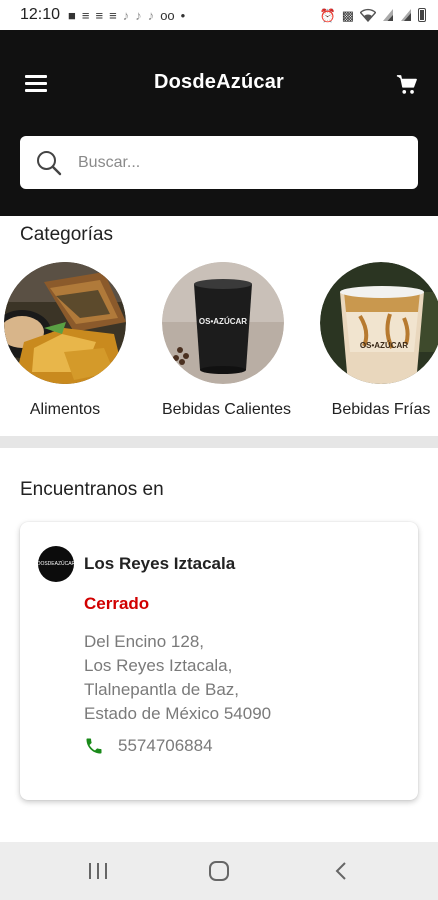 The height and width of the screenshot is (900, 438). I want to click on home-icon, so click(219, 871).